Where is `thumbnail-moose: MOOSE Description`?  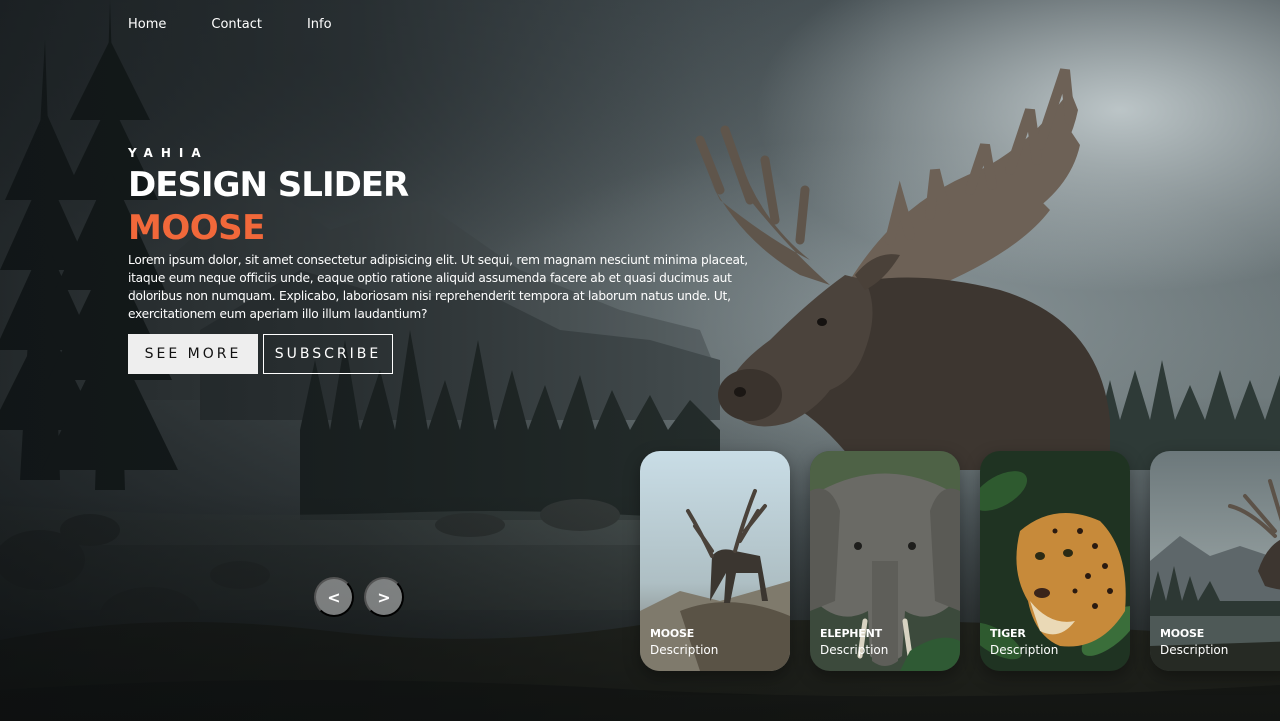
thumbnail-moose: MOOSE Description is located at coordinates (715, 561).